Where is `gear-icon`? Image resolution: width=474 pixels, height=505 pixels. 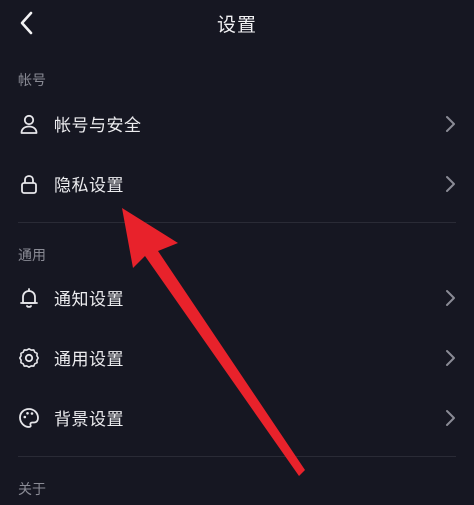
gear-icon is located at coordinates (29, 358).